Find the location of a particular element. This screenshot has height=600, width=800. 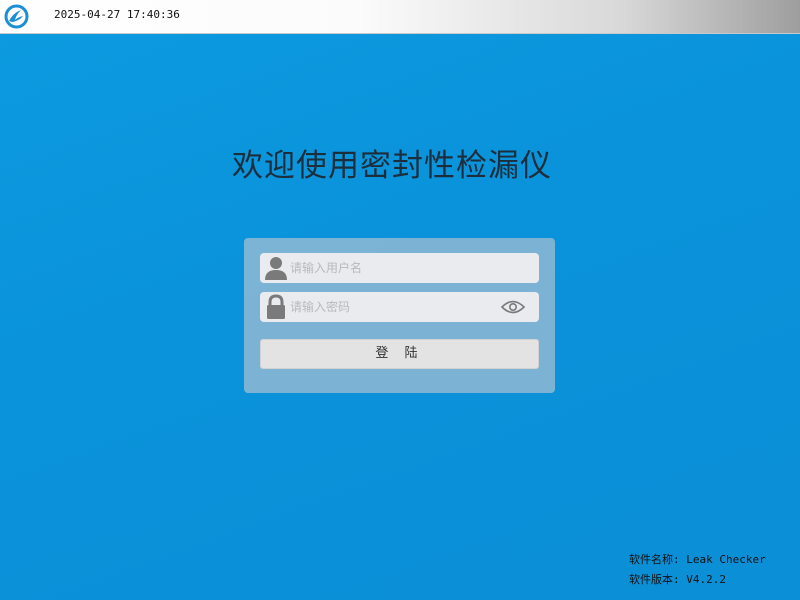

username-input is located at coordinates (390, 268).